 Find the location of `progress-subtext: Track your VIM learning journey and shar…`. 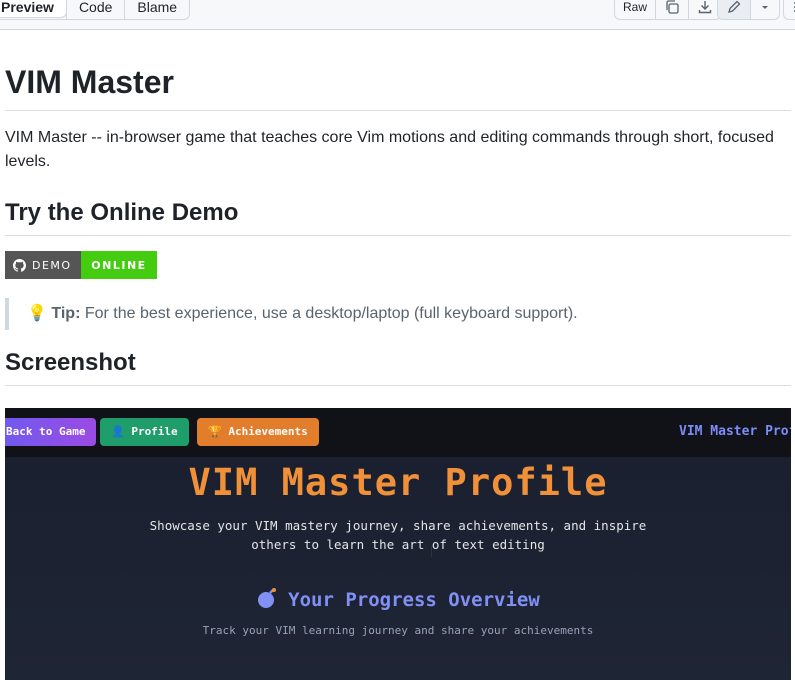

progress-subtext: Track your VIM learning journey and shar… is located at coordinates (398, 630).